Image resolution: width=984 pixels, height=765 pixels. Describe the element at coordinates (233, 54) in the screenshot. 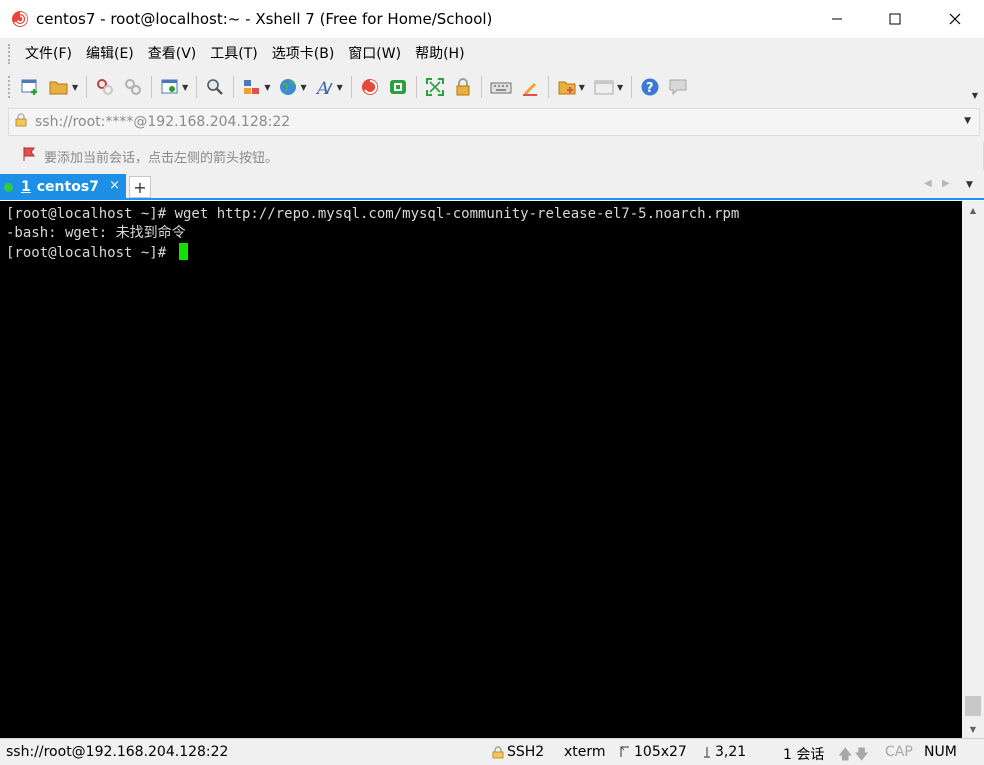

I see `menu-tools: 工具(T)` at that location.